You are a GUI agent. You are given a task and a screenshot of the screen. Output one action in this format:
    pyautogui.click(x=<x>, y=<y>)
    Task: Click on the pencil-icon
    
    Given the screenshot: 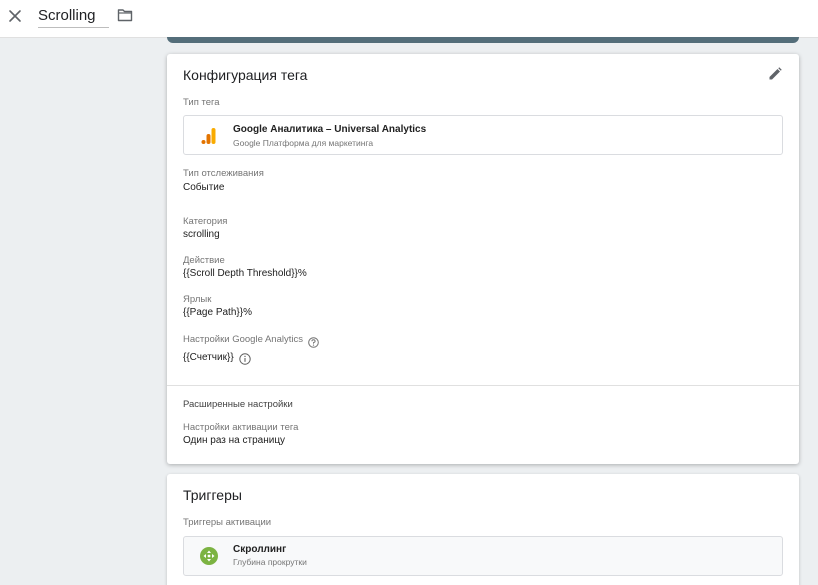 What is the action you would take?
    pyautogui.click(x=775, y=74)
    